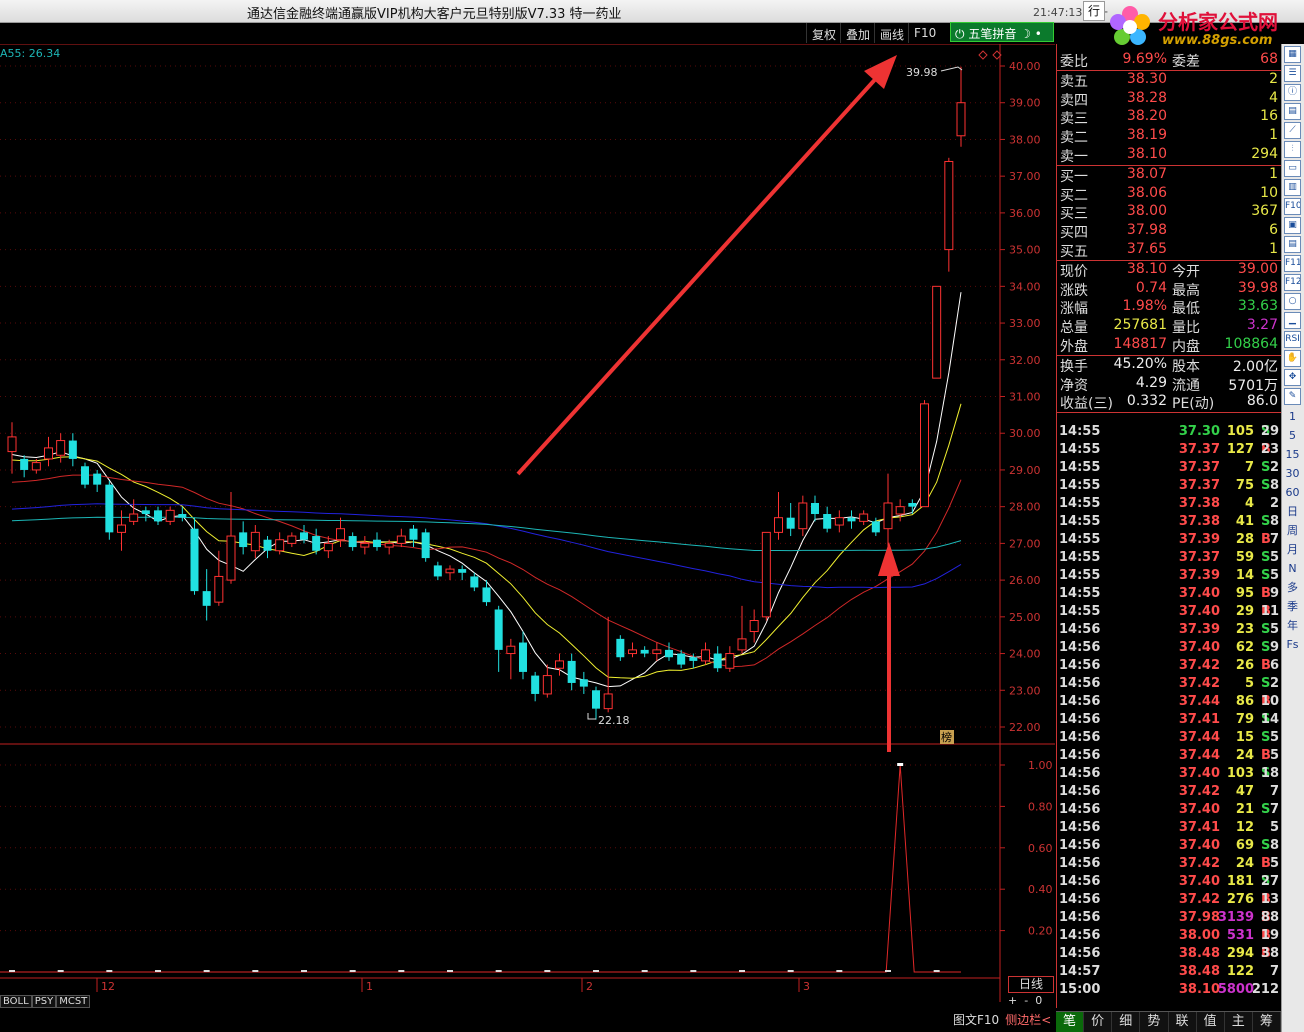  I want to click on period-shortcut: 1, so click(1292, 416).